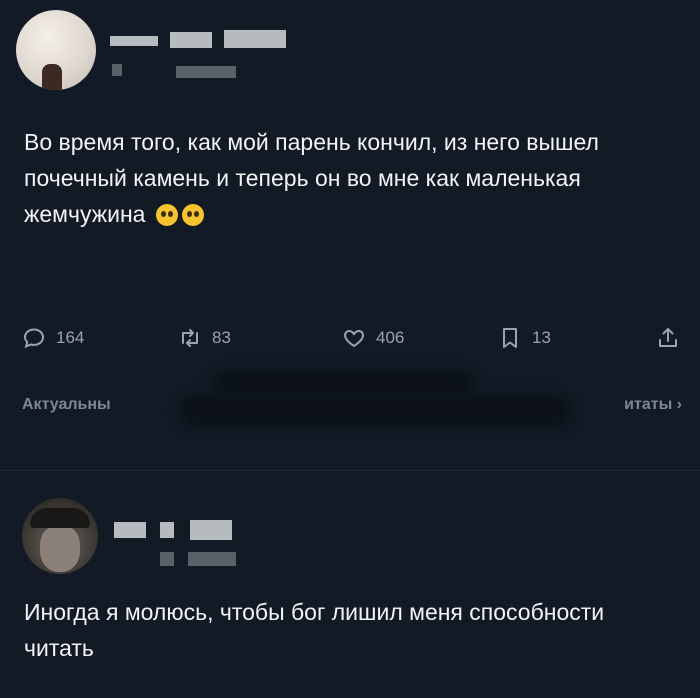 The height and width of the screenshot is (698, 700). I want to click on tears-of-joy-emoji, so click(192, 215).